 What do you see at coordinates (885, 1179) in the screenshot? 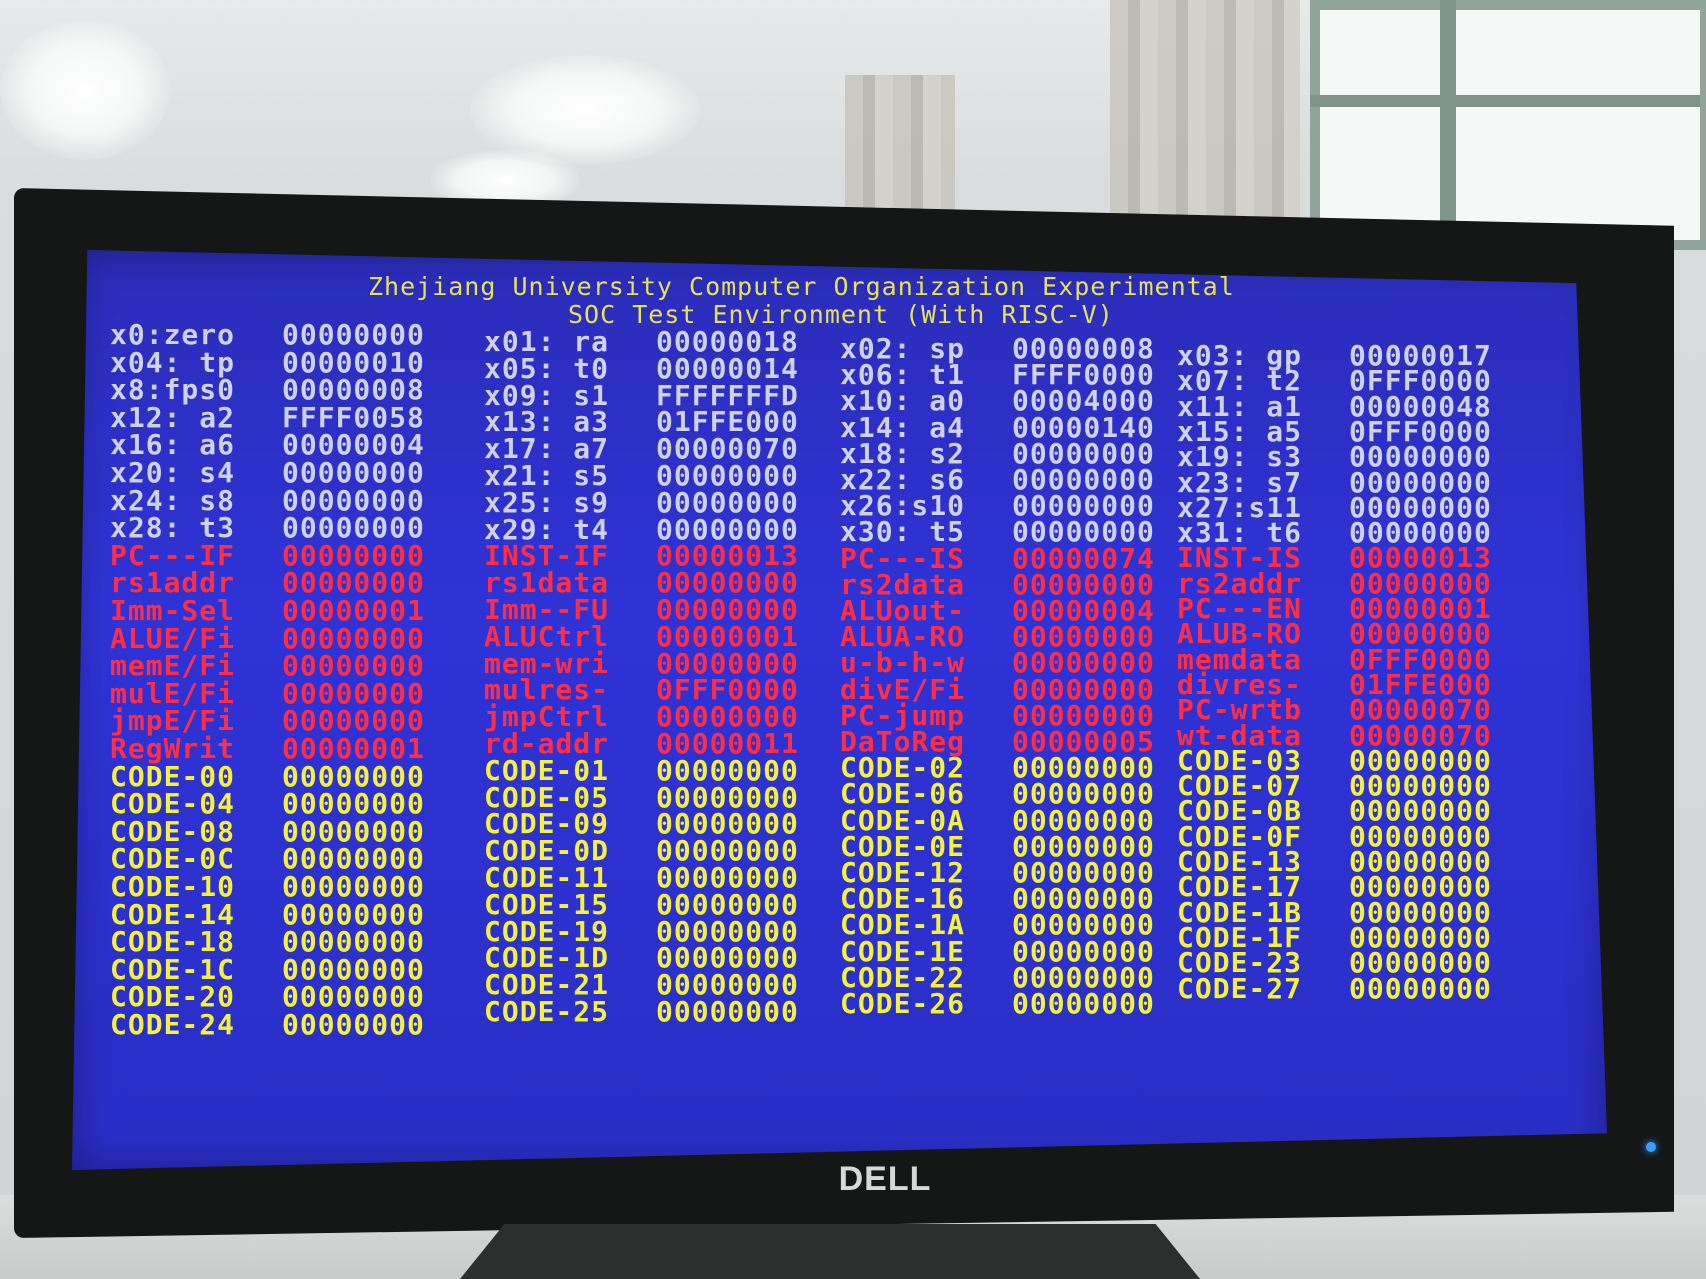
I see `monitor-brand-logo: DELL` at bounding box center [885, 1179].